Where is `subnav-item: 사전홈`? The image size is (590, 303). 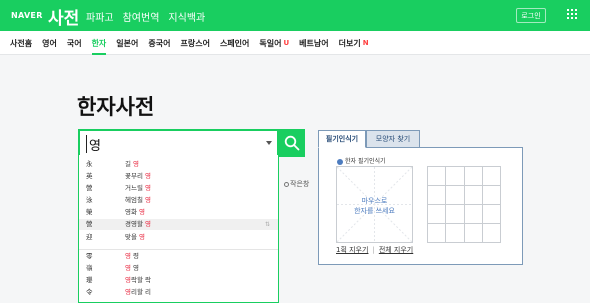
subnav-item: 사전홈 is located at coordinates (23, 43).